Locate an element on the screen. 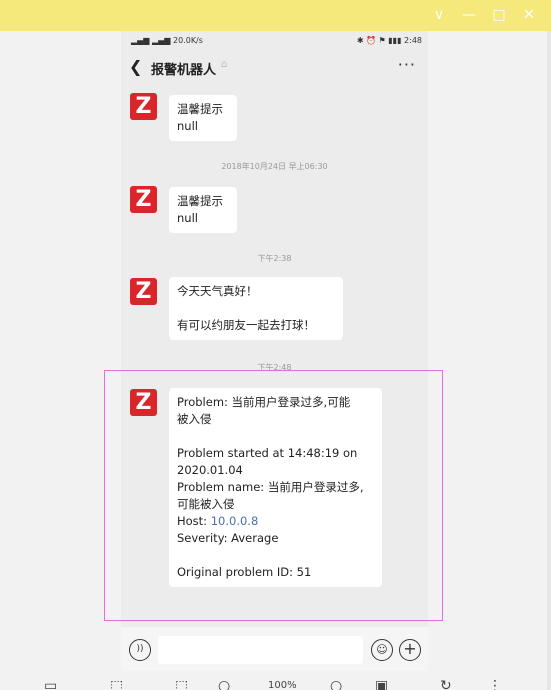 This screenshot has width=551, height=690. status-icons: ✱ ⏰ ⚑ ▮▮▮ 2:48 is located at coordinates (389, 40).